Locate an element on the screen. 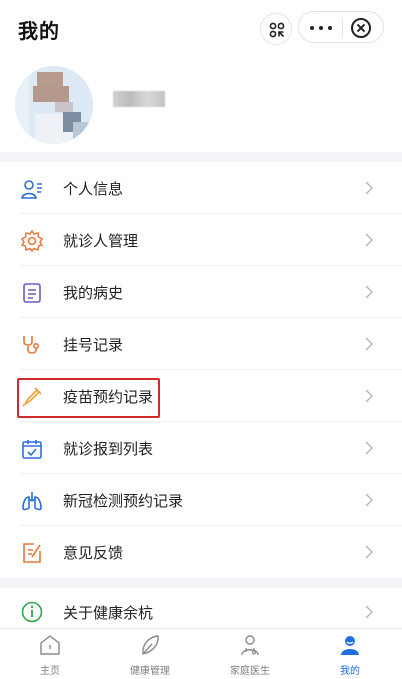 The image size is (402, 679). menu-item-label: 个人信息 is located at coordinates (93, 189).